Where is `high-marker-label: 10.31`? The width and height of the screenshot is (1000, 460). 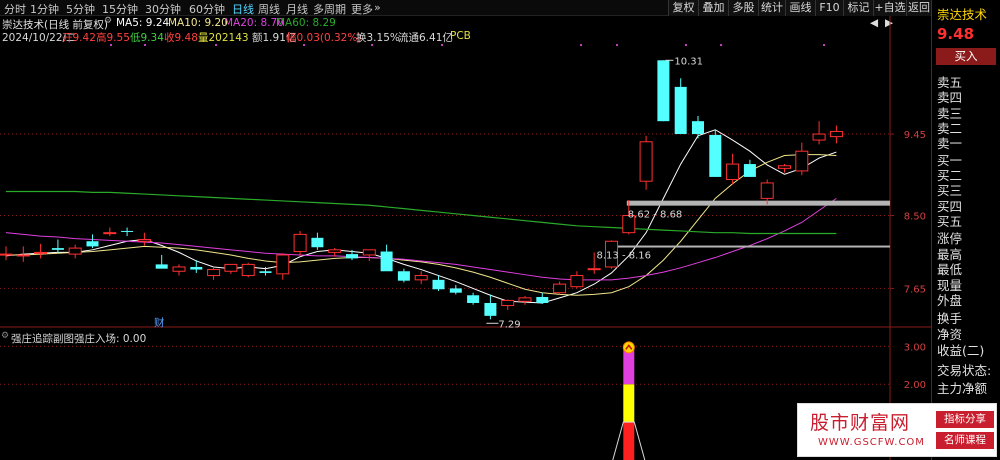 high-marker-label: 10.31 is located at coordinates (688, 61).